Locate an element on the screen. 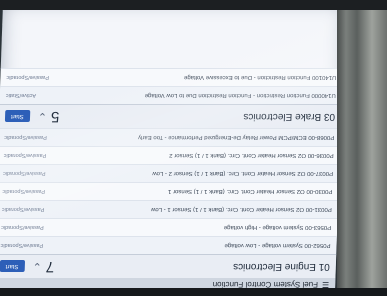 Image resolution: width=387 pixels, height=296 pixels. group-count: 7 is located at coordinates (50, 266).